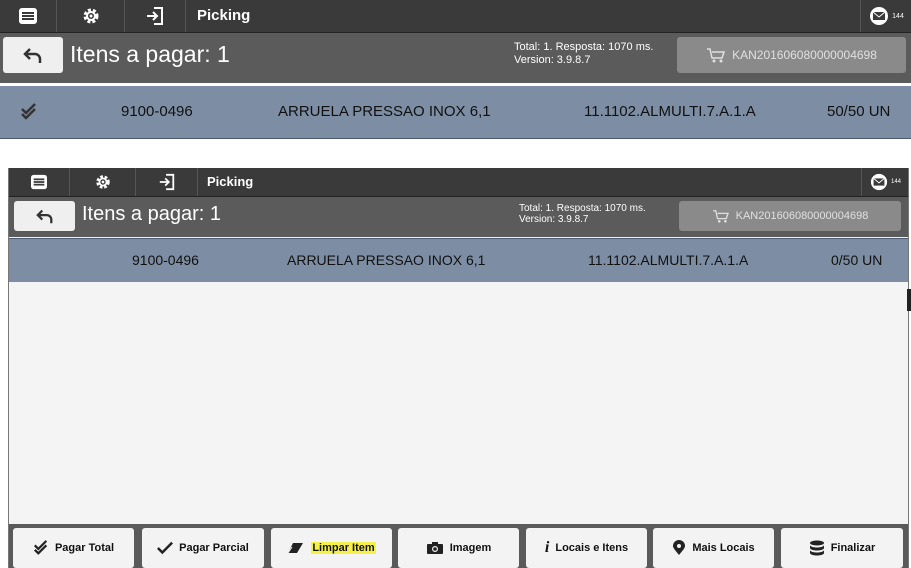 The height and width of the screenshot is (568, 911). Describe the element at coordinates (592, 548) in the screenshot. I see `locations-items-label: Locais e Itens` at that location.